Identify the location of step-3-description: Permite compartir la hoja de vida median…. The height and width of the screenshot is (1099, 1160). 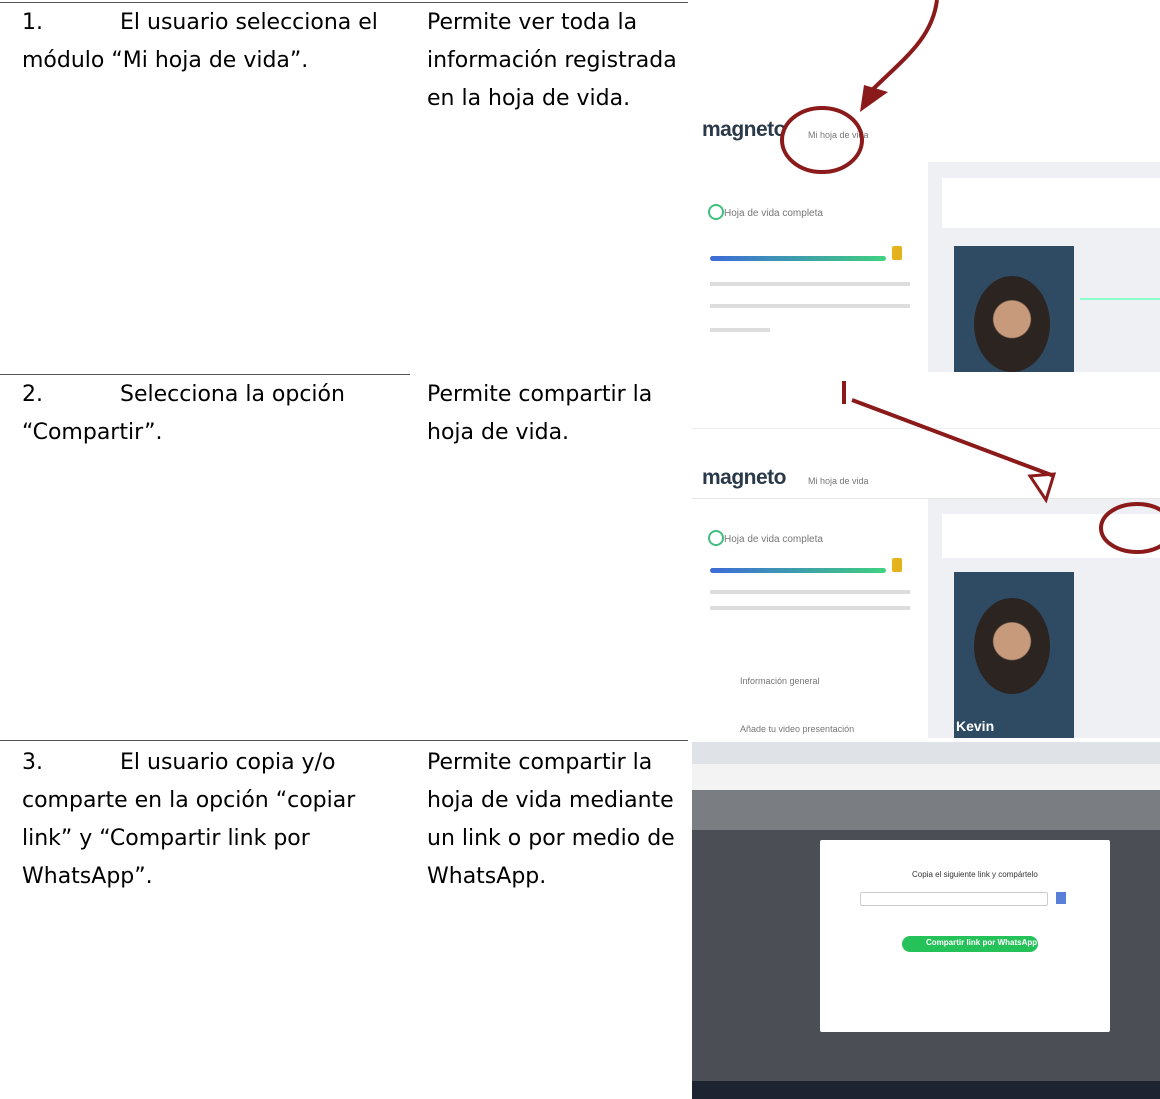
(551, 819).